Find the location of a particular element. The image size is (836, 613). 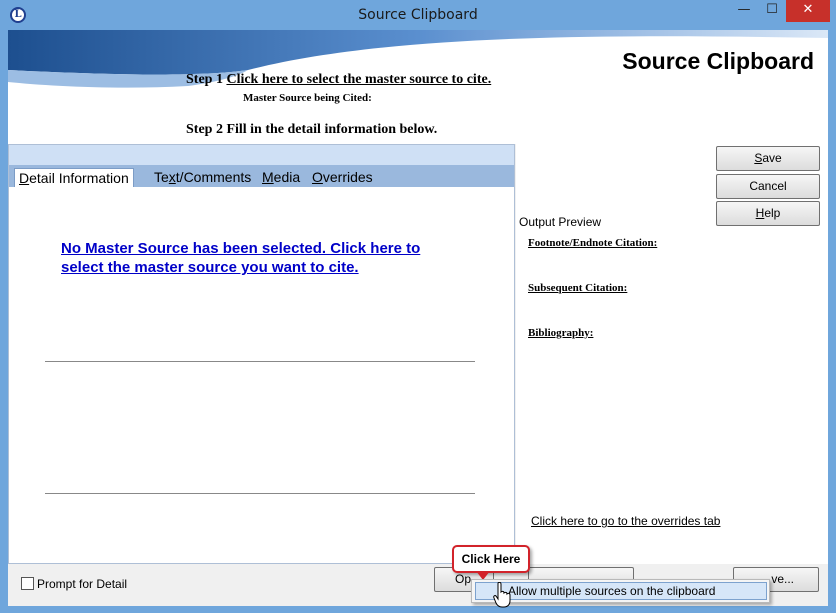

options-context-menu: Allow multiple sources on the clipboard is located at coordinates (620, 591).